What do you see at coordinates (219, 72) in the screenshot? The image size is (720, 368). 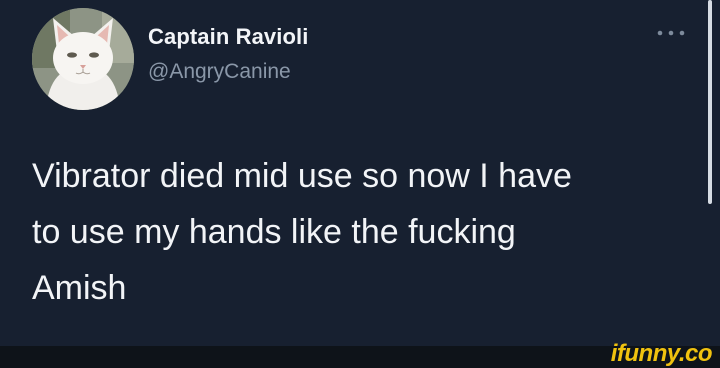 I see `user-handle: @AngryCanine` at bounding box center [219, 72].